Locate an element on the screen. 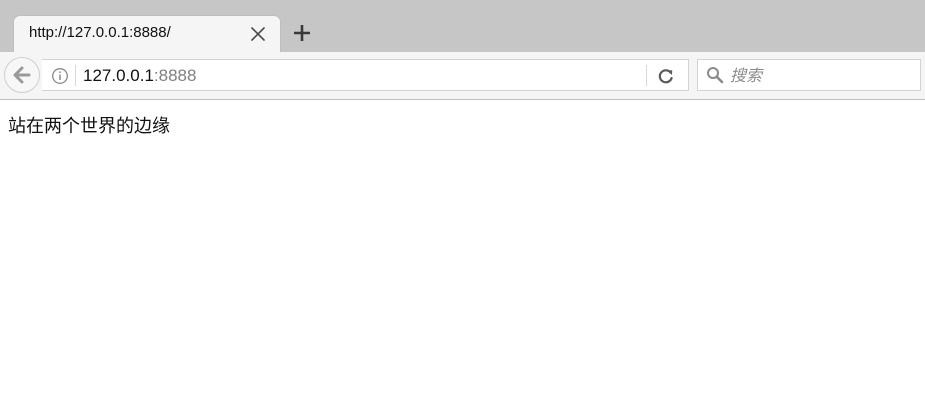 The height and width of the screenshot is (420, 925). nav-toolbar: 127.0.0.1:8888 is located at coordinates (462, 76).